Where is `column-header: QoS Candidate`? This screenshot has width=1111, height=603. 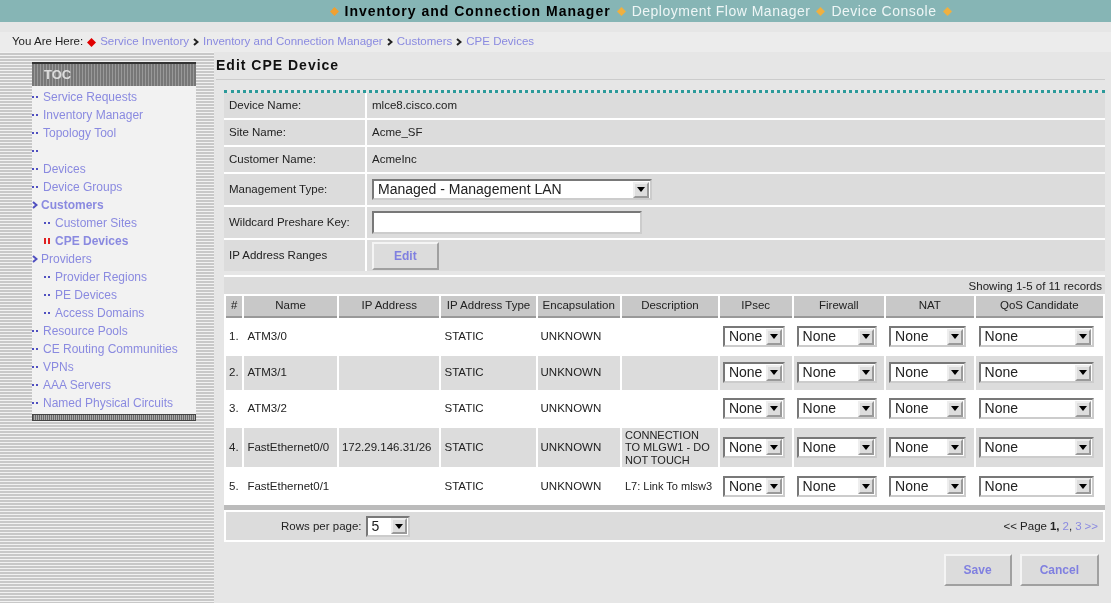 column-header: QoS Candidate is located at coordinates (1039, 307).